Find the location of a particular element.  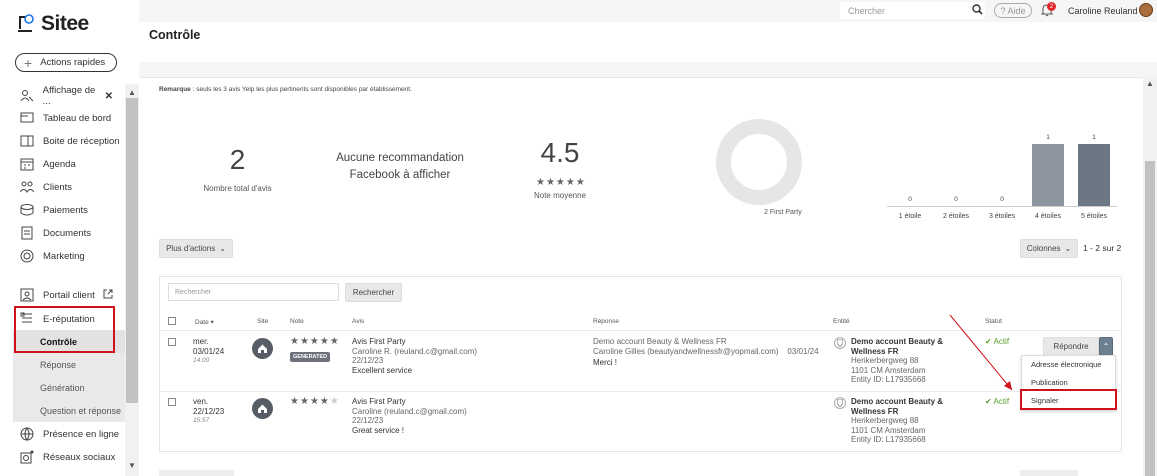

sidebar-item-agenda: Agenda is located at coordinates (62, 164).